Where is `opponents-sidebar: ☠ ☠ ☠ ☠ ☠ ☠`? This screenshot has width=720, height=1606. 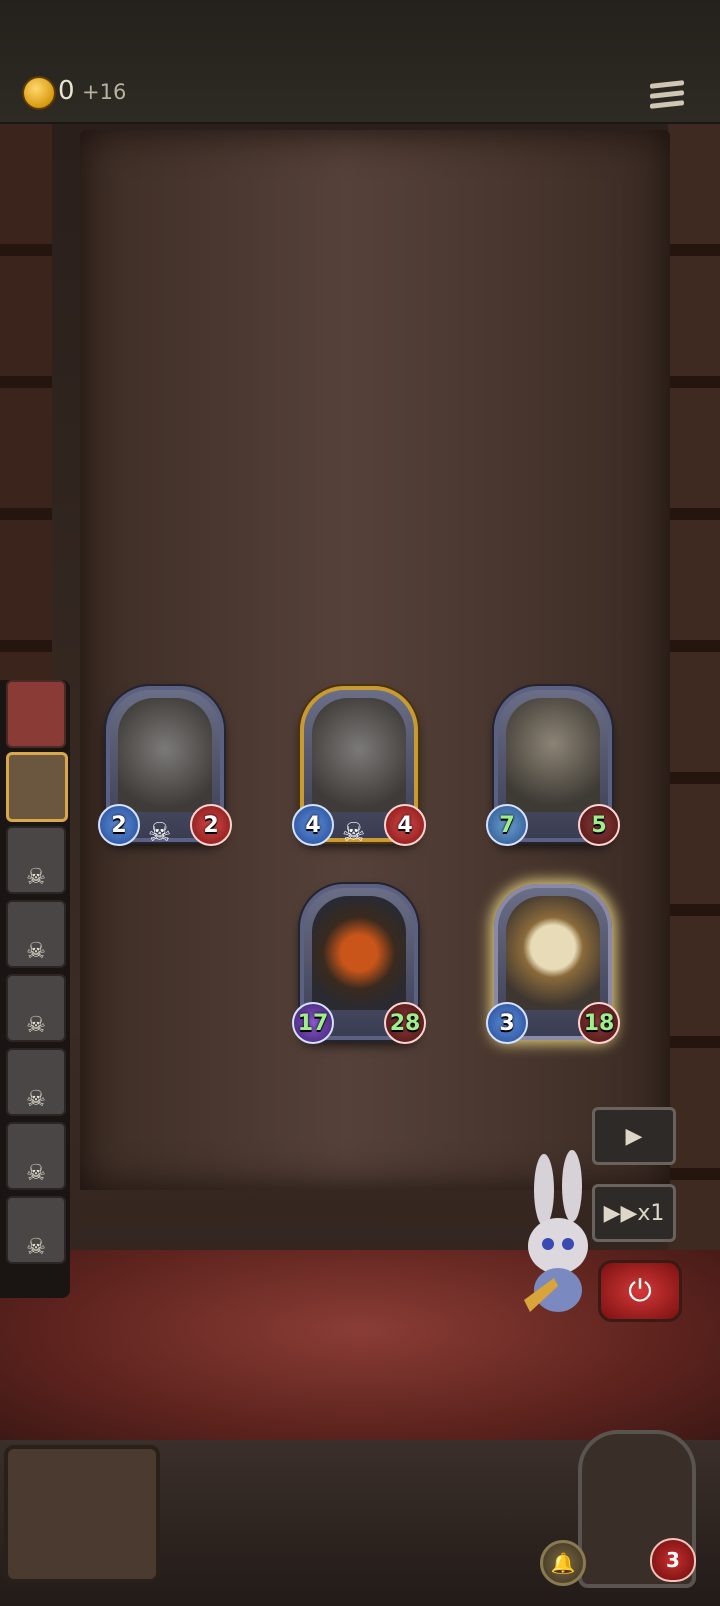 opponents-sidebar: ☠ ☠ ☠ ☠ ☠ ☠ is located at coordinates (35, 989).